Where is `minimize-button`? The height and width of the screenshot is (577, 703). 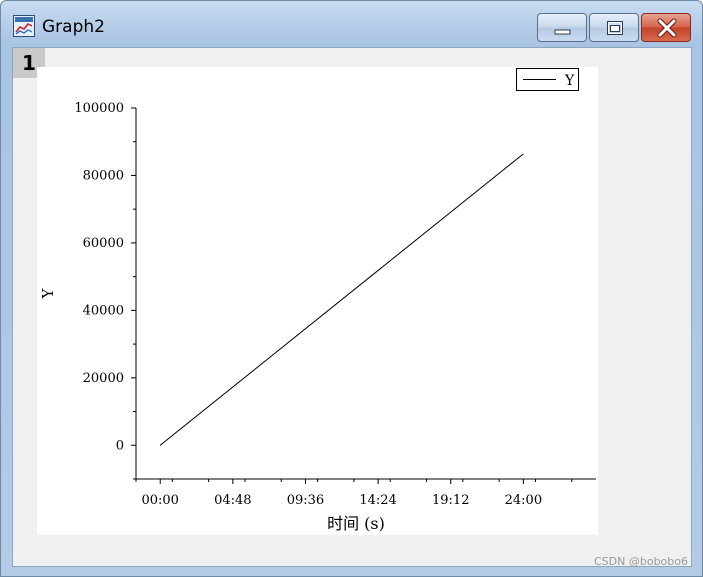 minimize-button is located at coordinates (562, 27).